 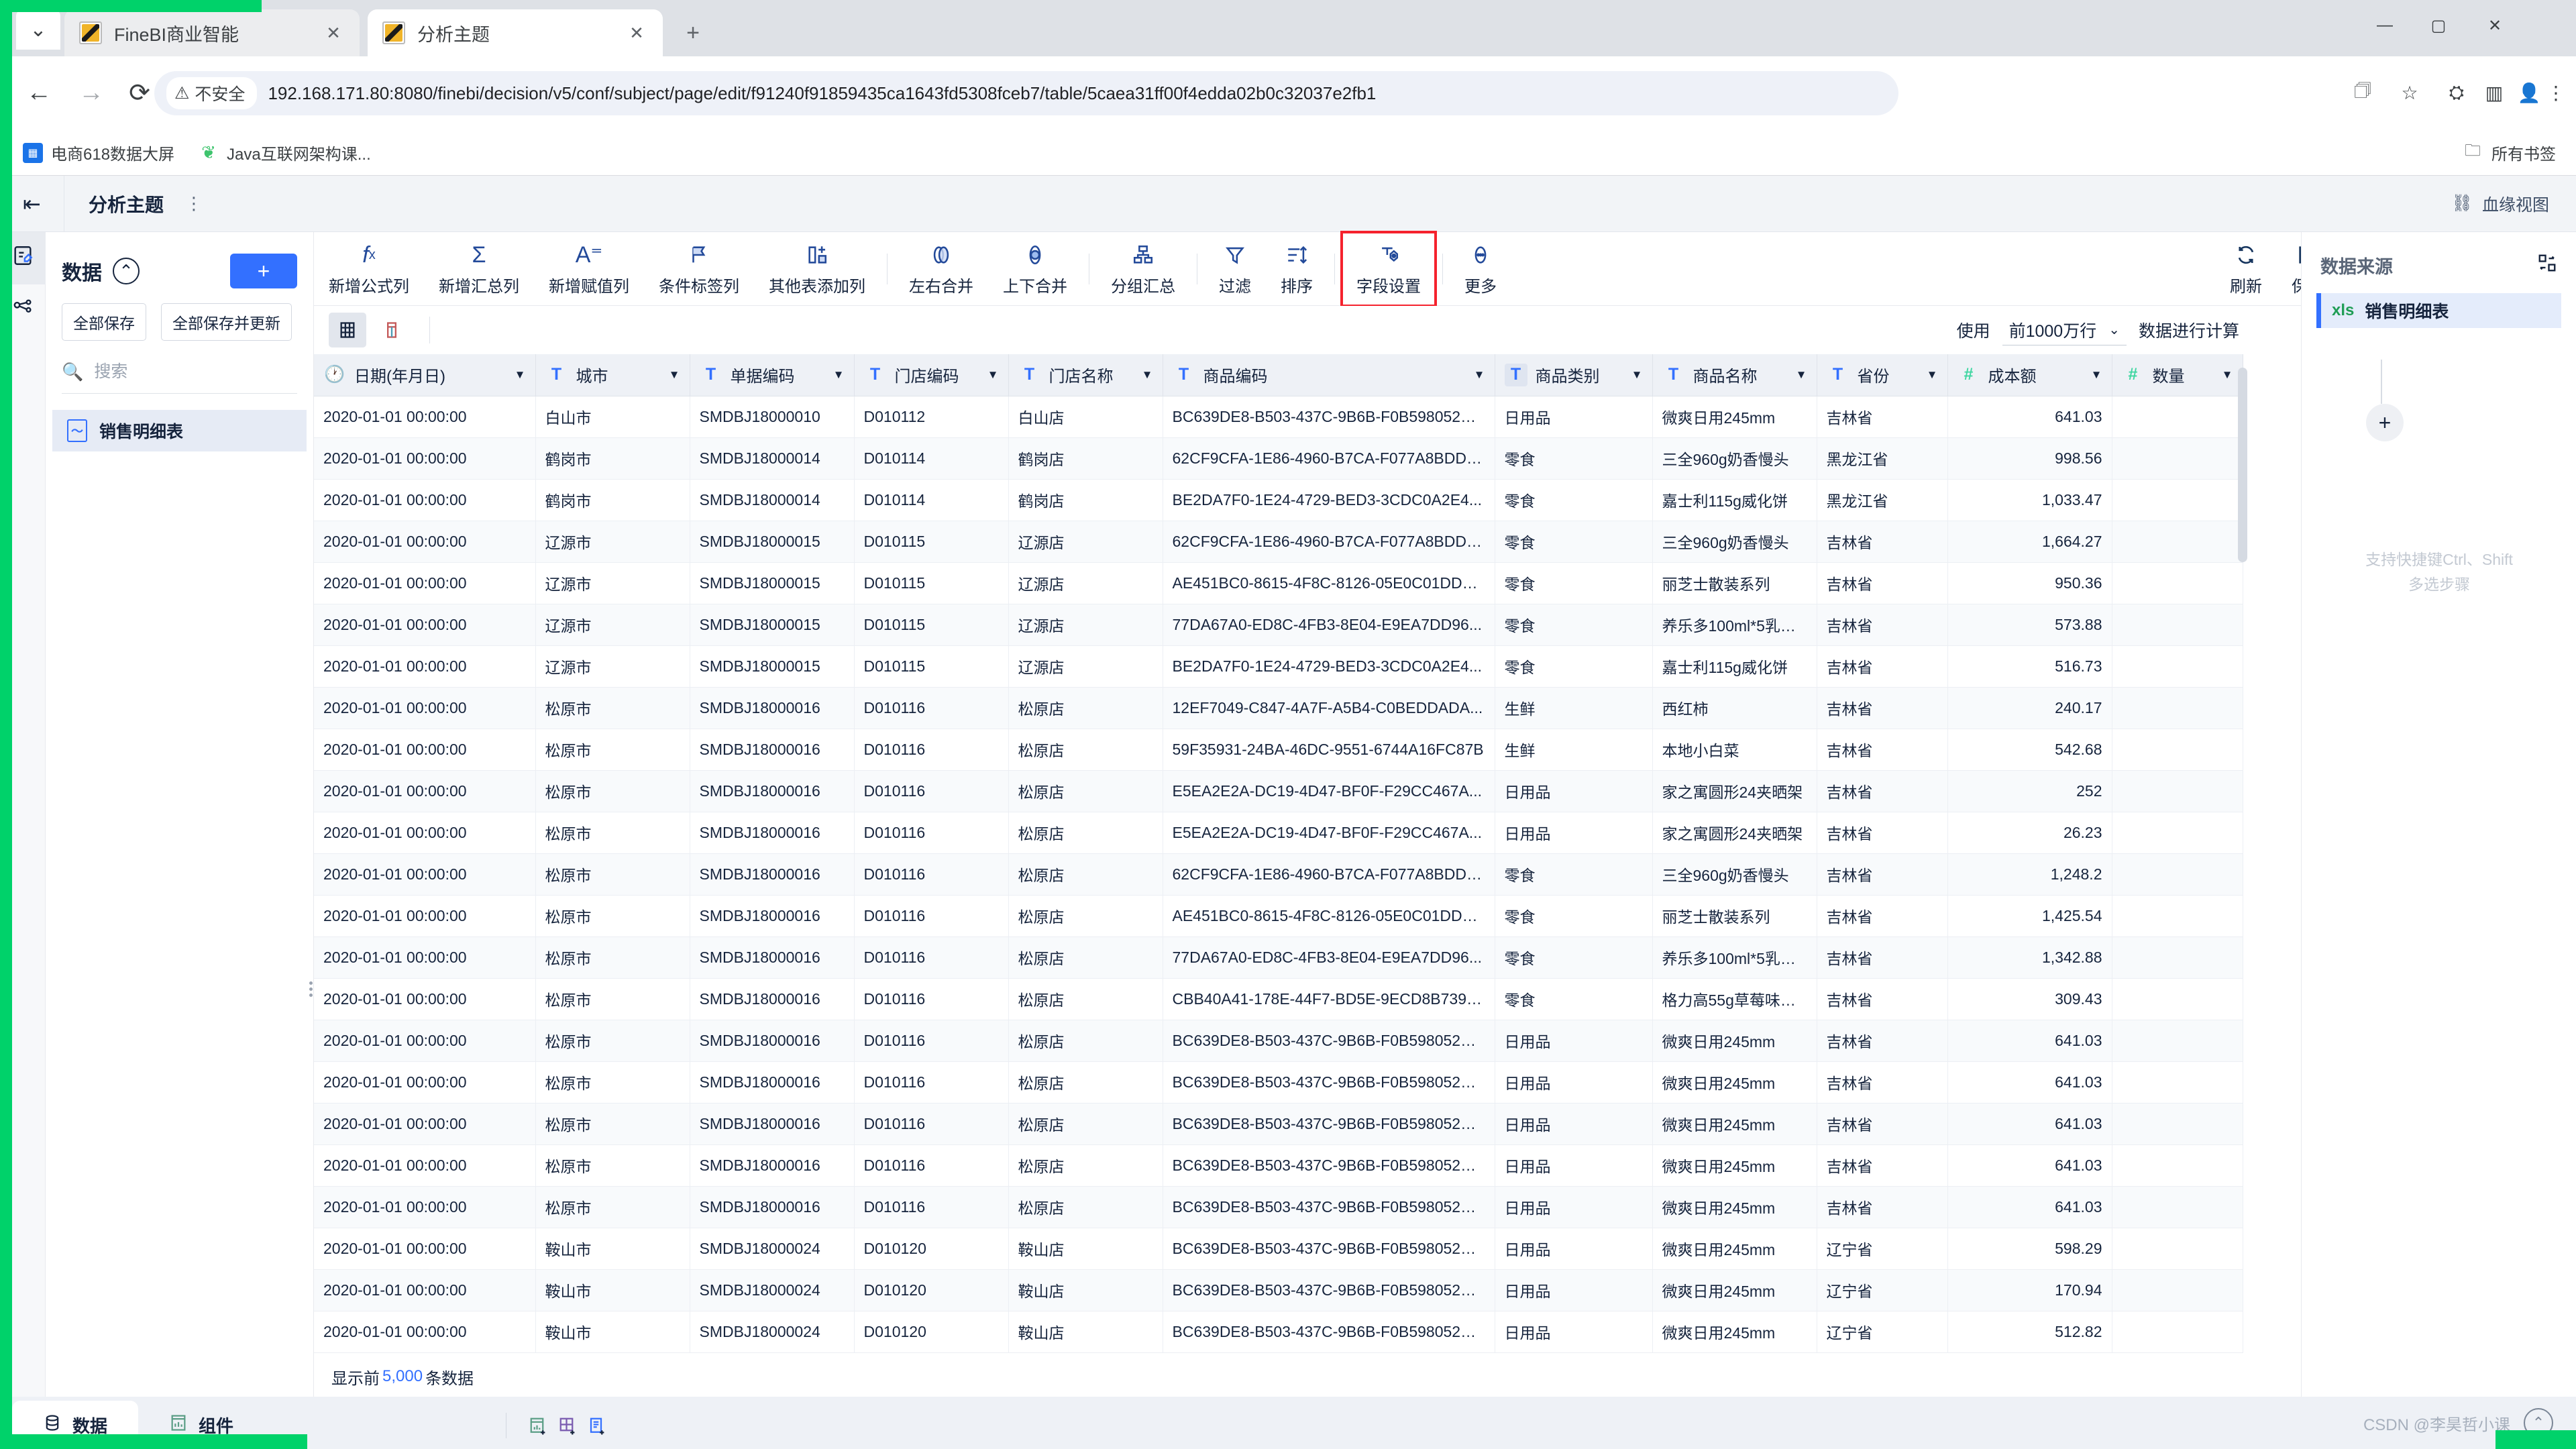 What do you see at coordinates (1329, 375) in the screenshot?
I see `column-header-5: T 商品编码 ▼` at bounding box center [1329, 375].